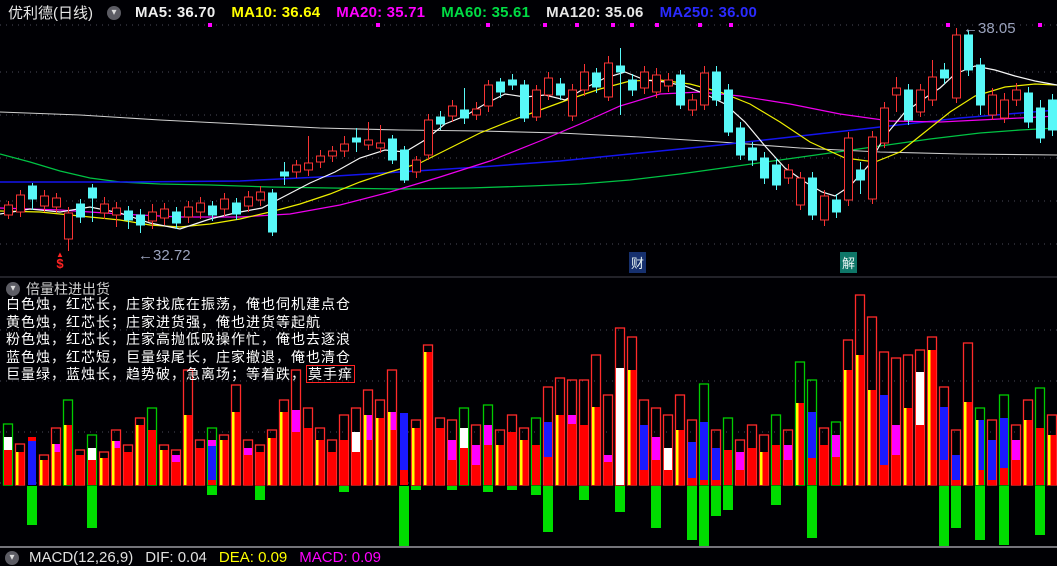  What do you see at coordinates (381, 12) in the screenshot?
I see `ma-label: MA20: 35.71` at bounding box center [381, 12].